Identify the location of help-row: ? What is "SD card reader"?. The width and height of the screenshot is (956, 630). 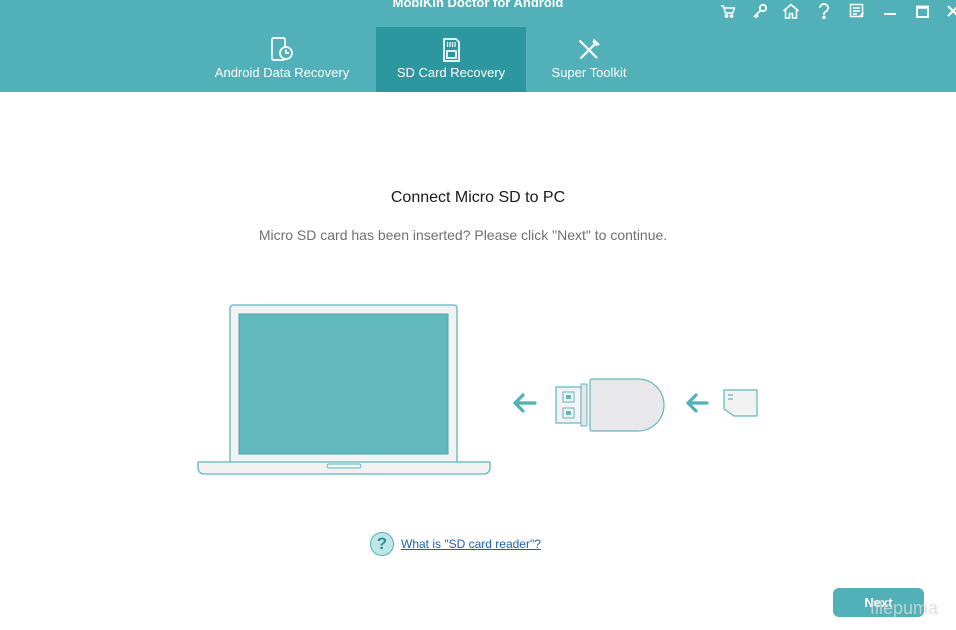
(455, 544).